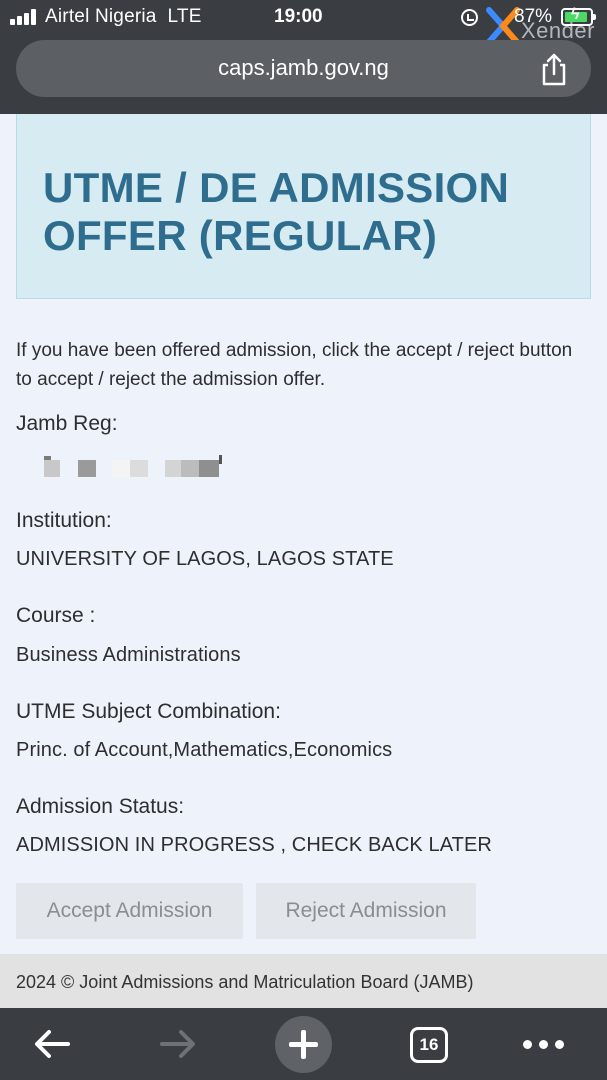 The width and height of the screenshot is (607, 1080). I want to click on course-value: Business Administrations, so click(128, 655).